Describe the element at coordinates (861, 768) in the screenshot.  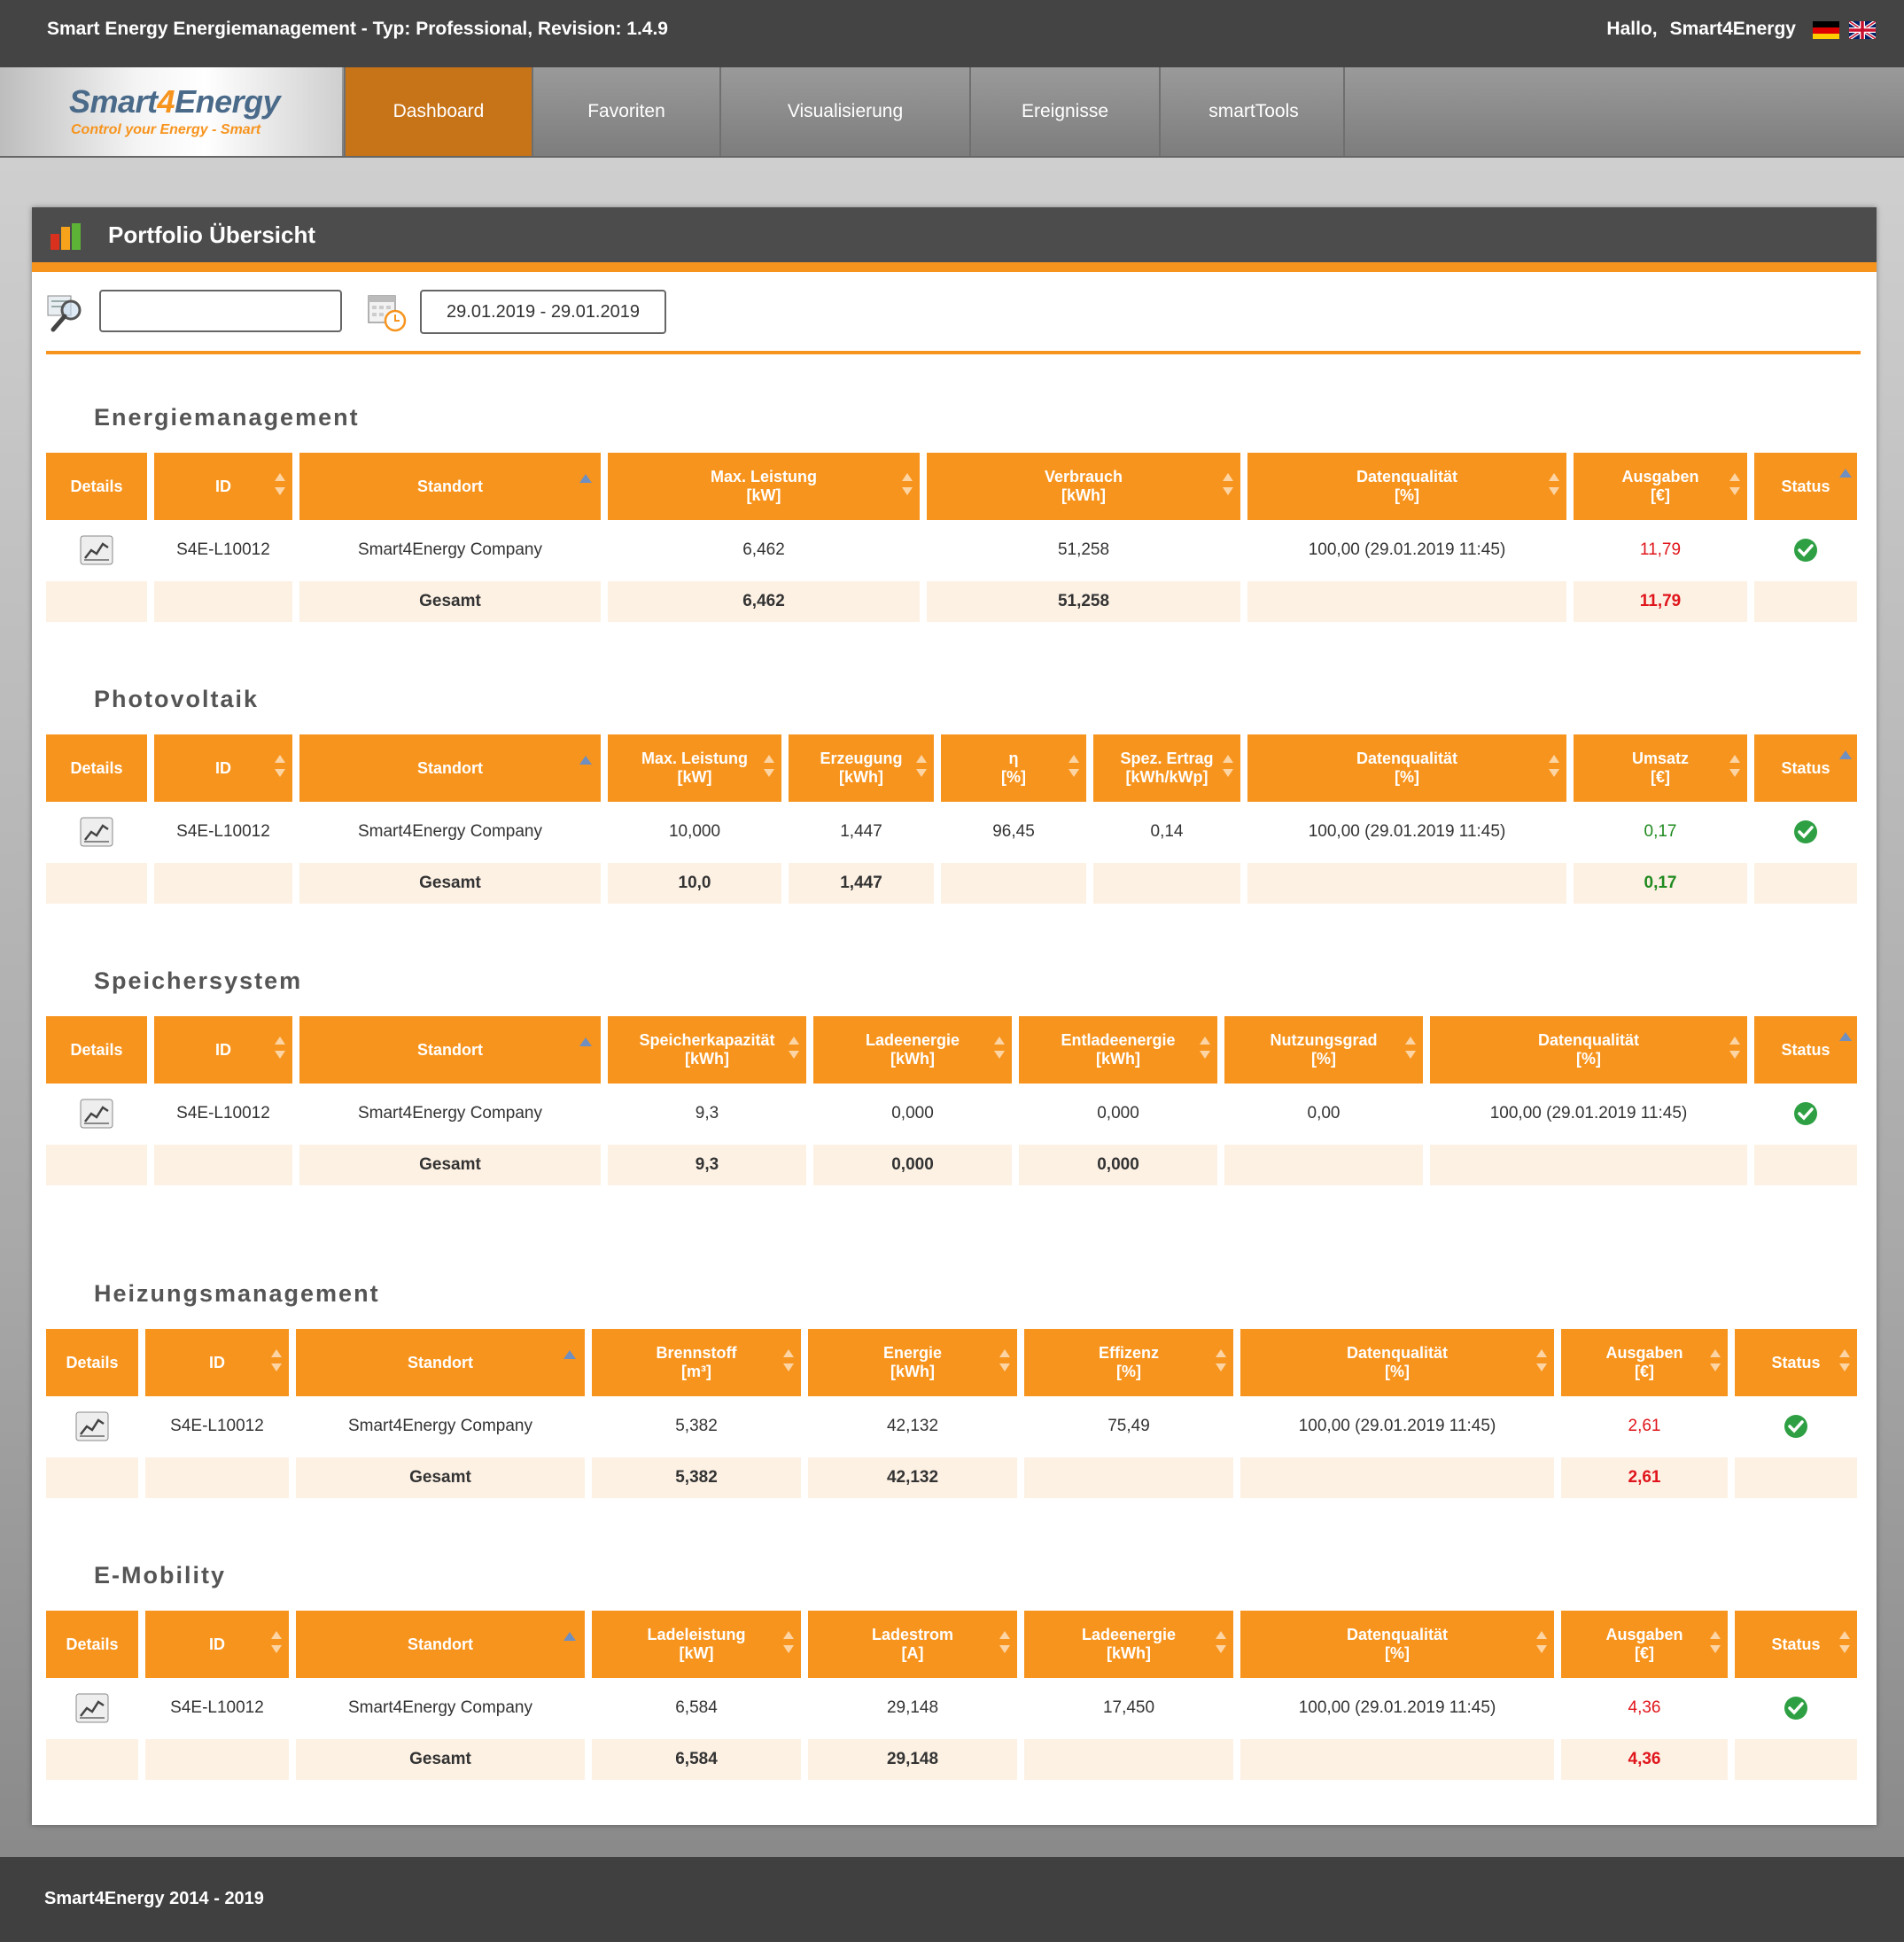
I see `col-header-erzeugung: Erzeugung [kWh]` at that location.